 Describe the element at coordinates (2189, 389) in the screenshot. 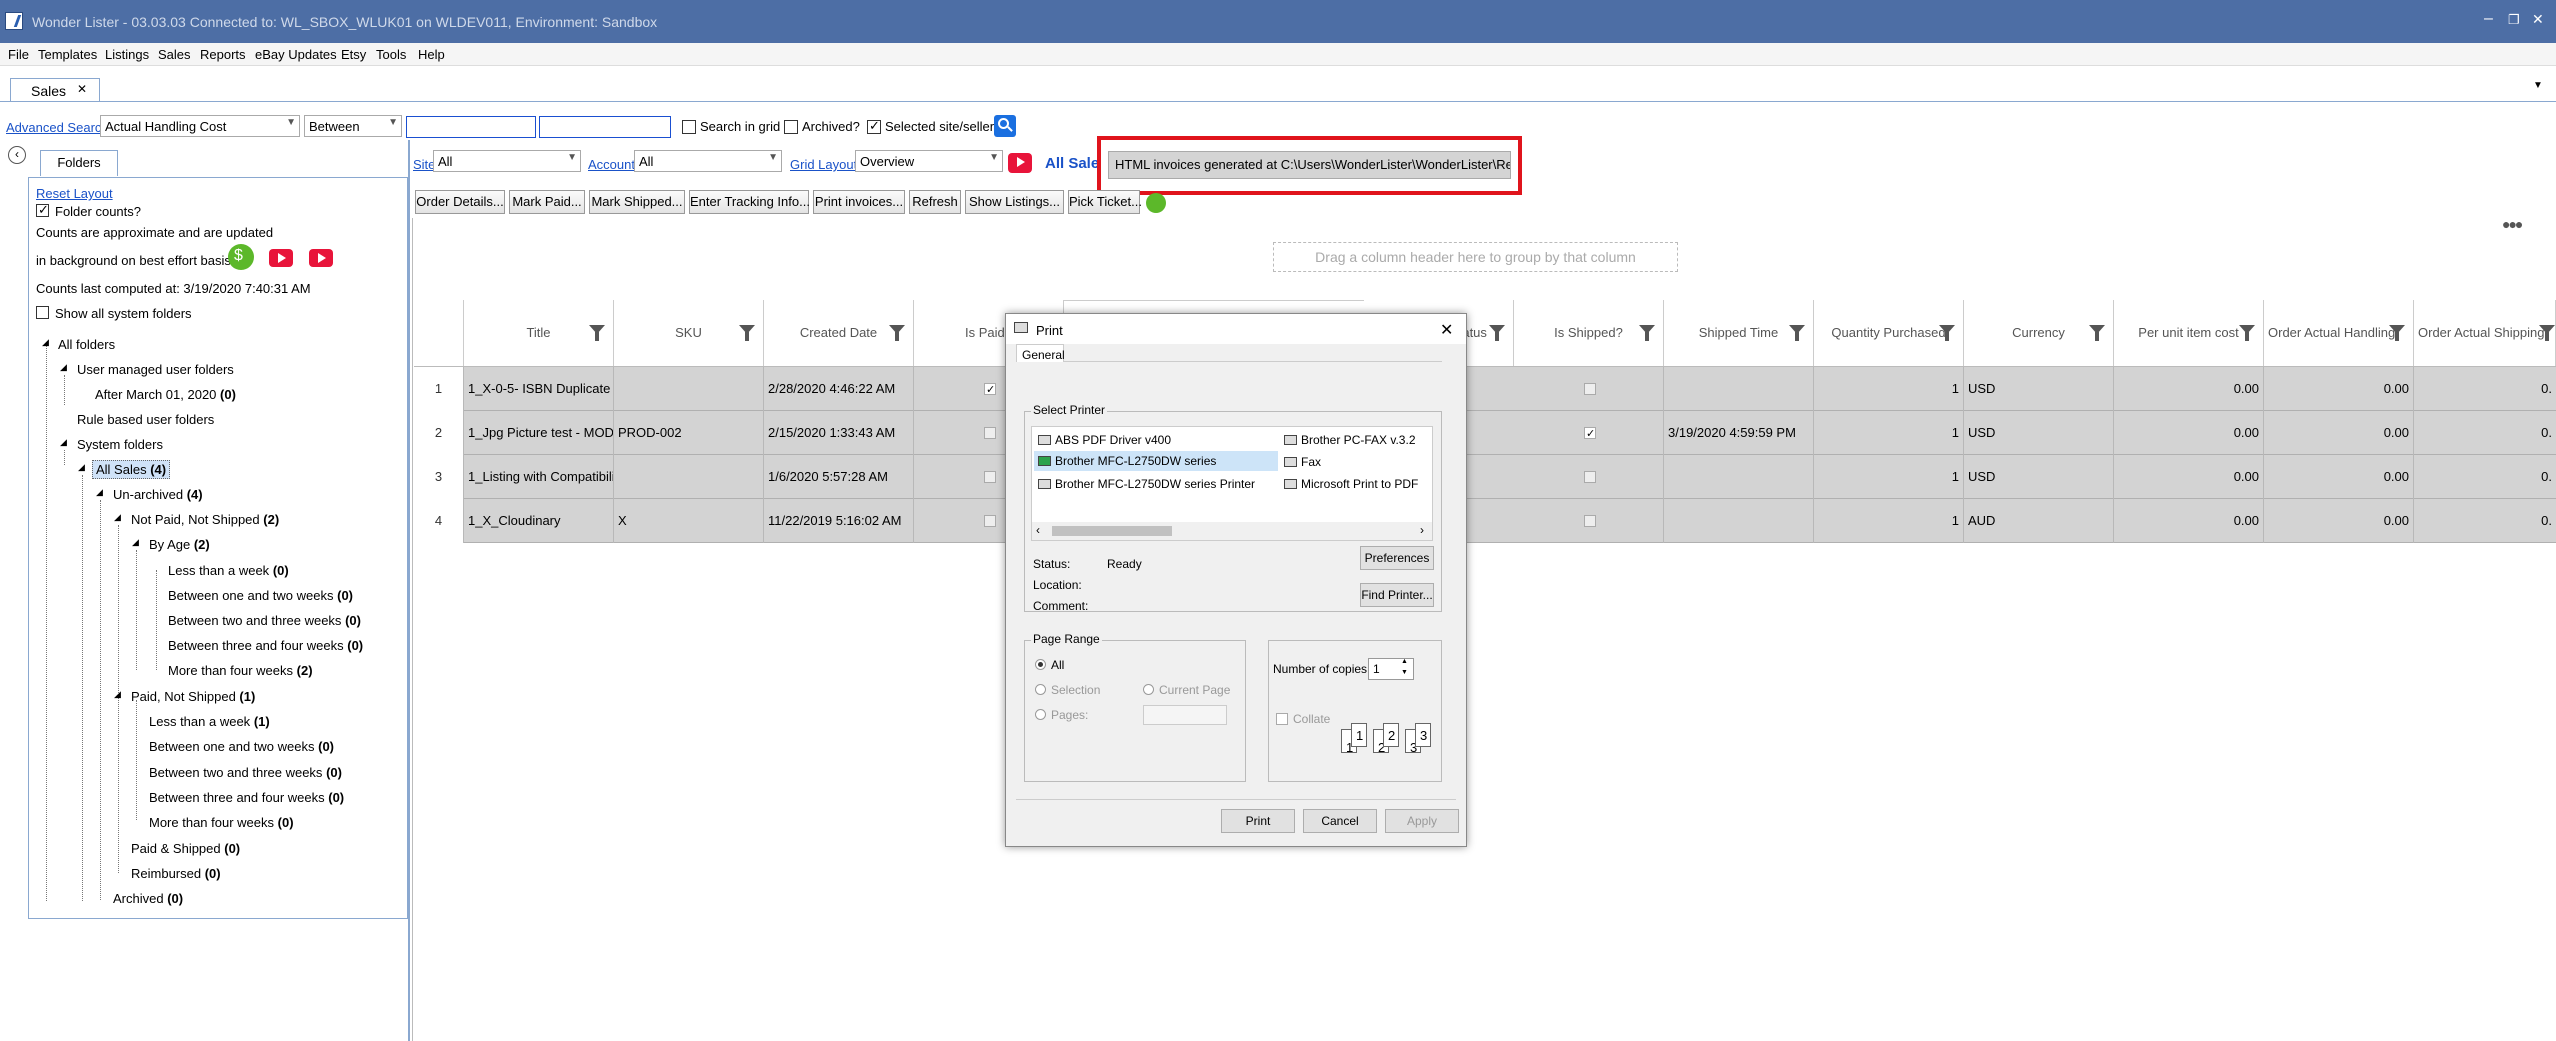

I see `cell-unit-cost: 0.00` at that location.